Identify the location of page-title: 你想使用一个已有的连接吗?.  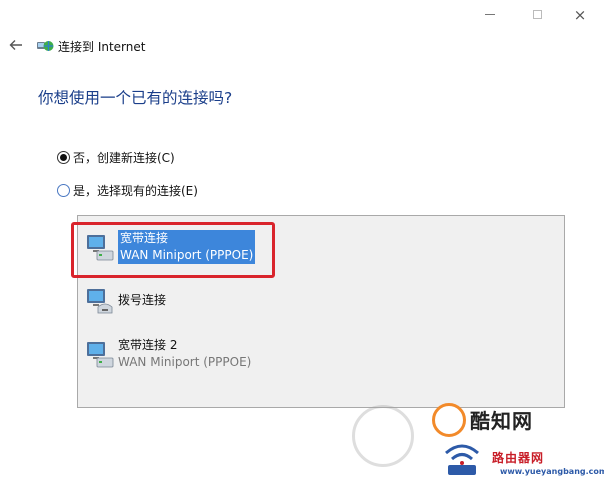
(135, 98).